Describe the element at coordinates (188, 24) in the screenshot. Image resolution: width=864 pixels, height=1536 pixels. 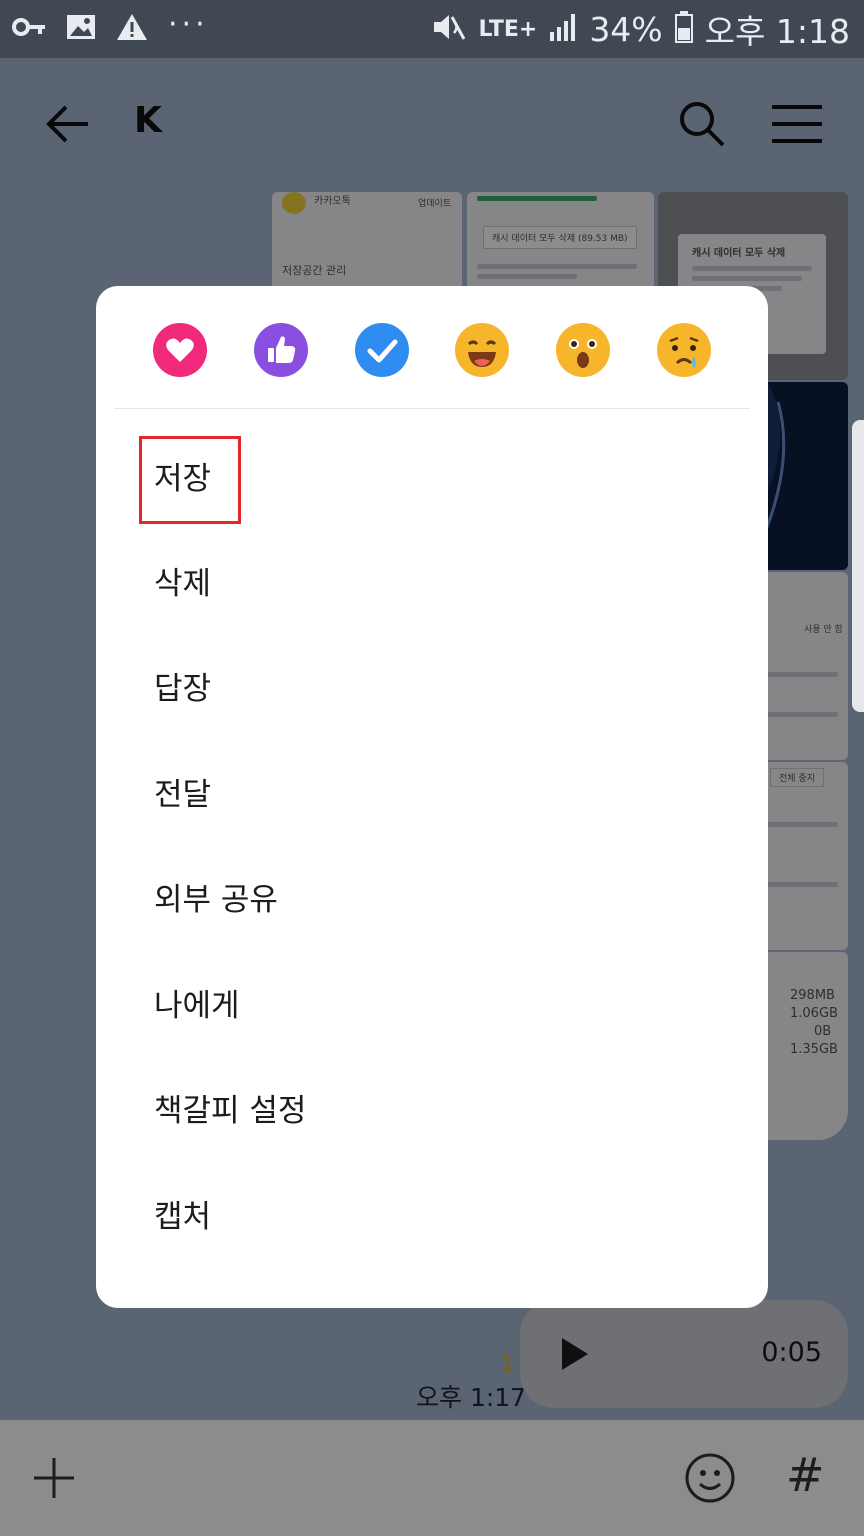
I see `more-dots-icon: ···` at that location.